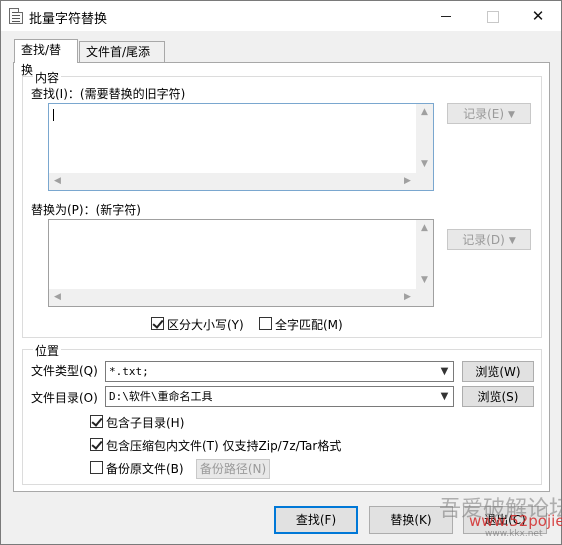 The width and height of the screenshot is (562, 545). Describe the element at coordinates (86, 210) in the screenshot. I see `replace-label: 替换为(P)：(新字符)` at that location.